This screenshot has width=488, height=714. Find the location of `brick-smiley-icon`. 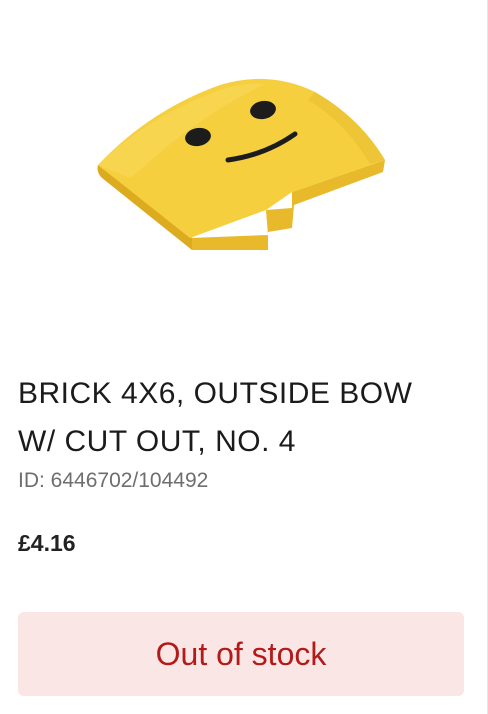

brick-smiley-icon is located at coordinates (241, 164).